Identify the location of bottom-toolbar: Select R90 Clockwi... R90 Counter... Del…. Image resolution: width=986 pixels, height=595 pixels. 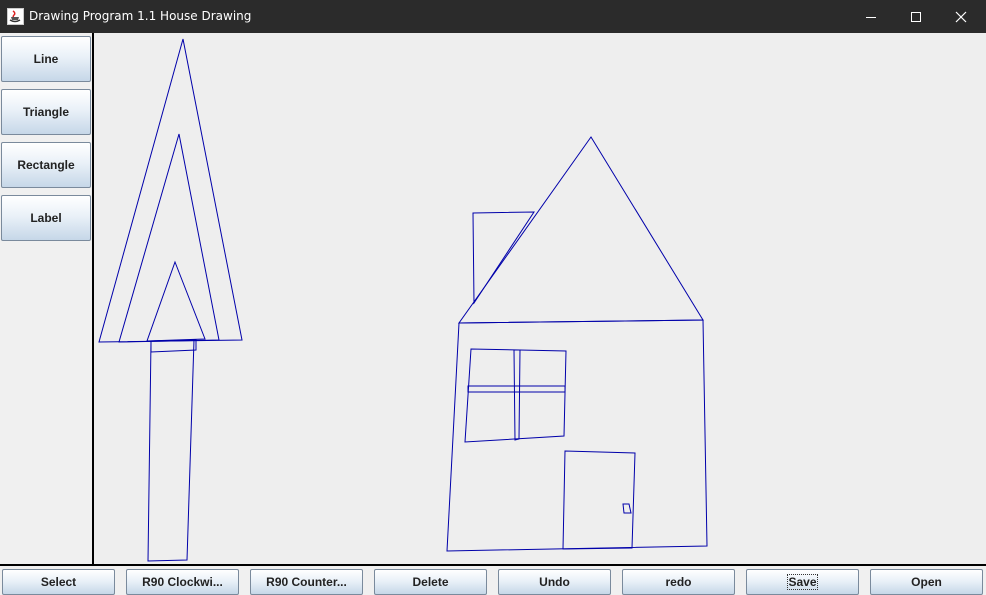
(493, 579).